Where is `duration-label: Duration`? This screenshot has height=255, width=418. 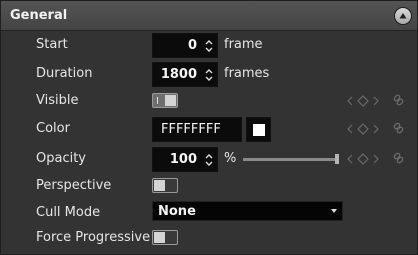
duration-label: Duration is located at coordinates (64, 73).